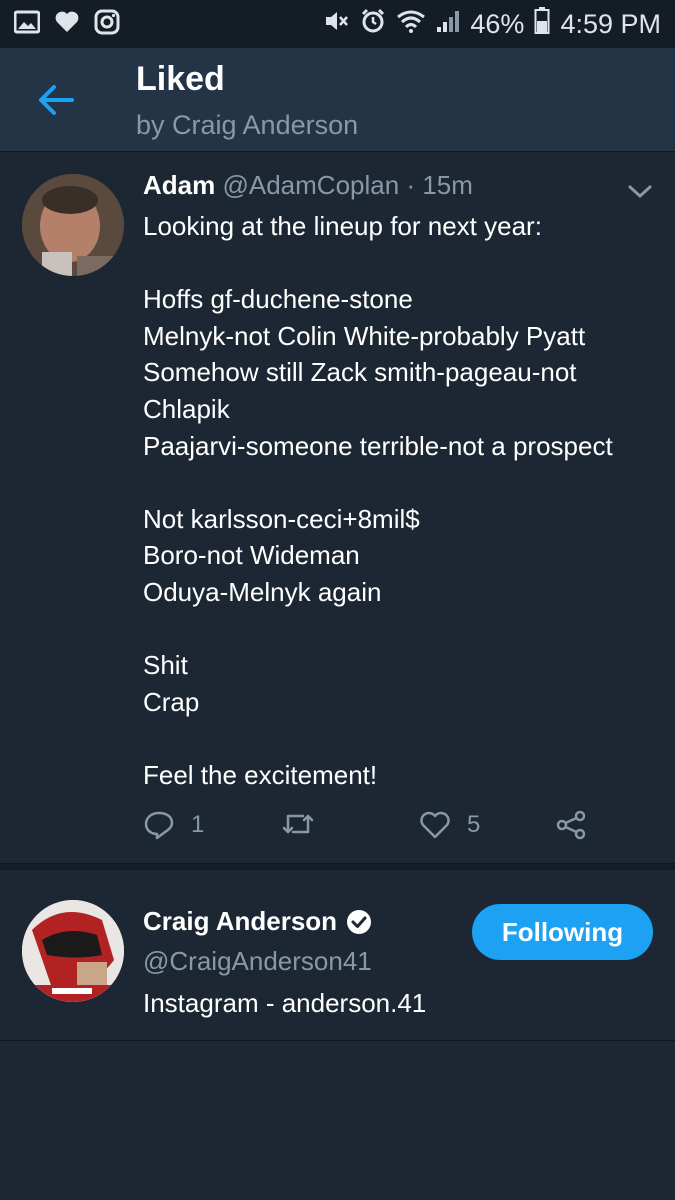 The image size is (675, 1200). What do you see at coordinates (27, 24) in the screenshot?
I see `gallery-icon` at bounding box center [27, 24].